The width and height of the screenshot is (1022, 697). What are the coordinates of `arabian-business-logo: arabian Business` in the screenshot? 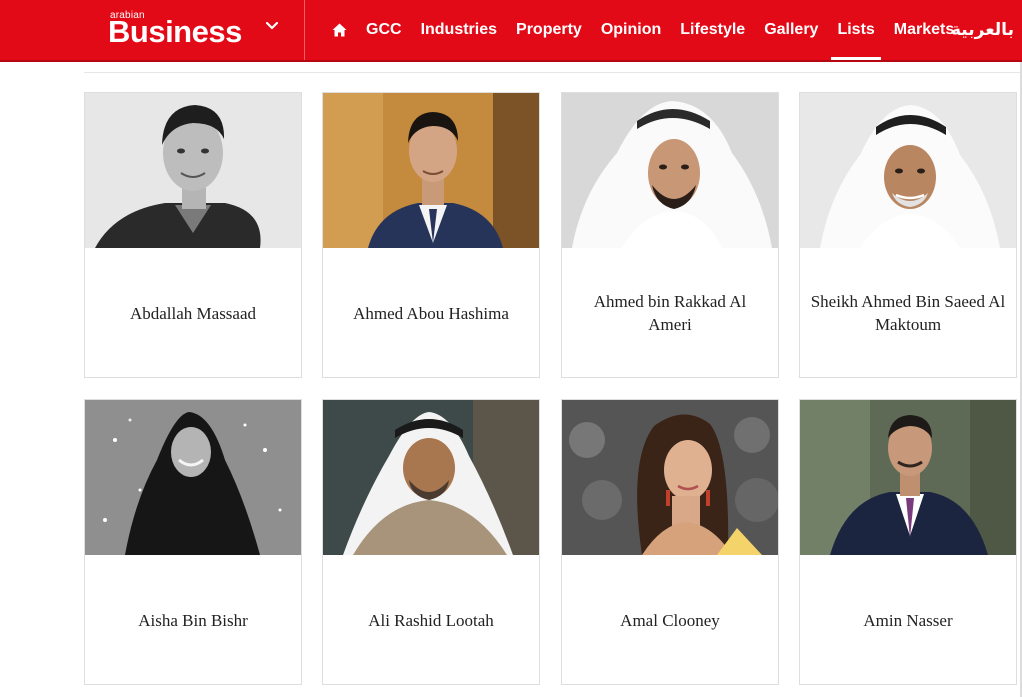 It's located at (183, 28).